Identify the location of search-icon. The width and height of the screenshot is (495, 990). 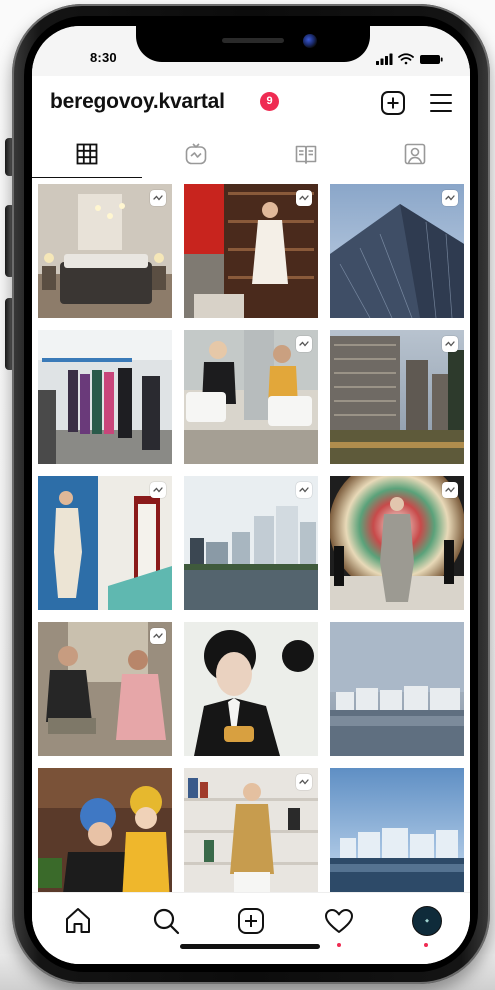
(166, 921).